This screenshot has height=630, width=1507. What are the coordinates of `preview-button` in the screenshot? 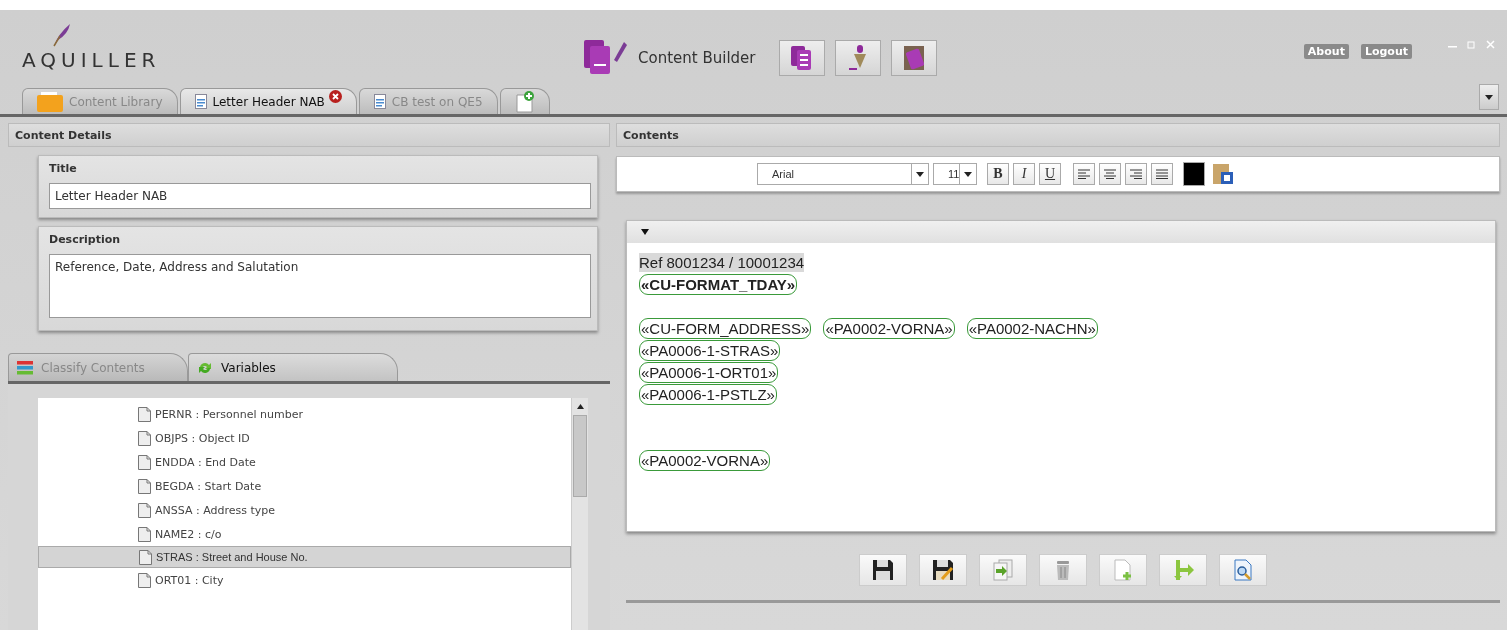 It's located at (1243, 570).